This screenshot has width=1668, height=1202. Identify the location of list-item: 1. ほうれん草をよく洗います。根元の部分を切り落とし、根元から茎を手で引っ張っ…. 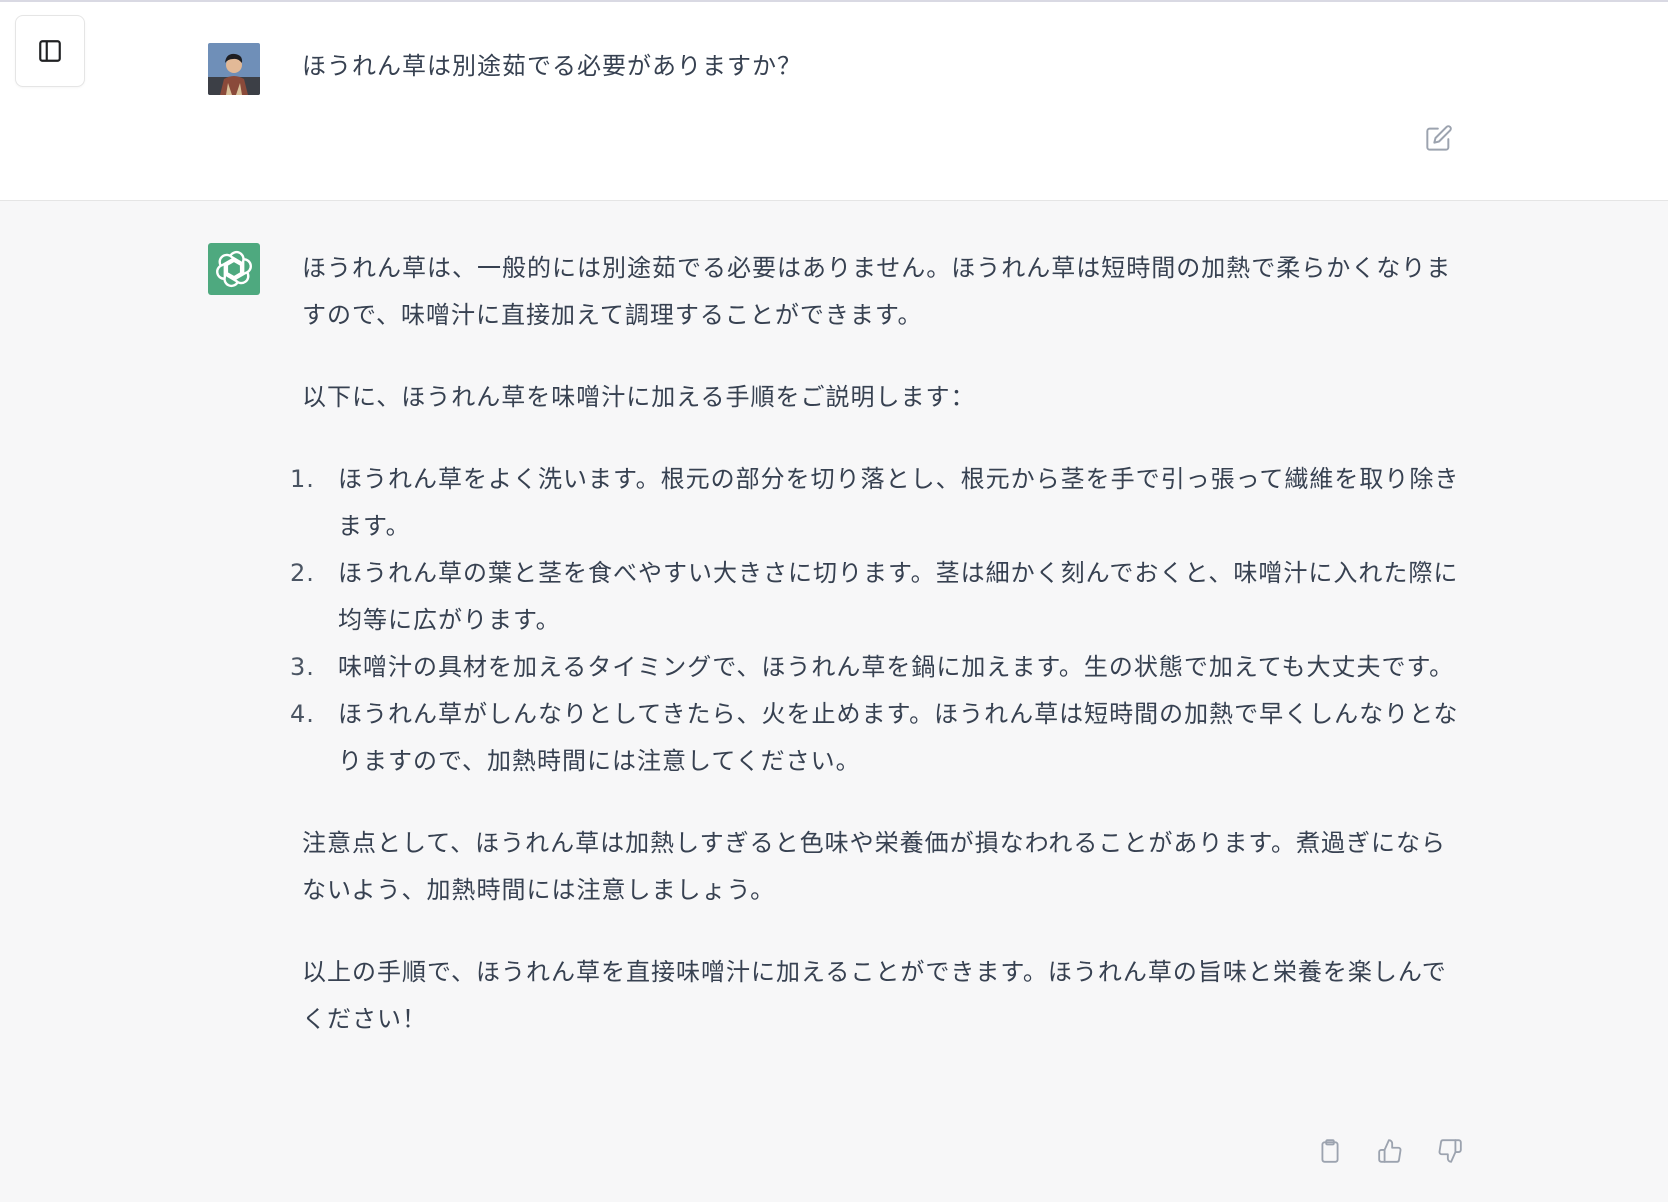
(876, 503).